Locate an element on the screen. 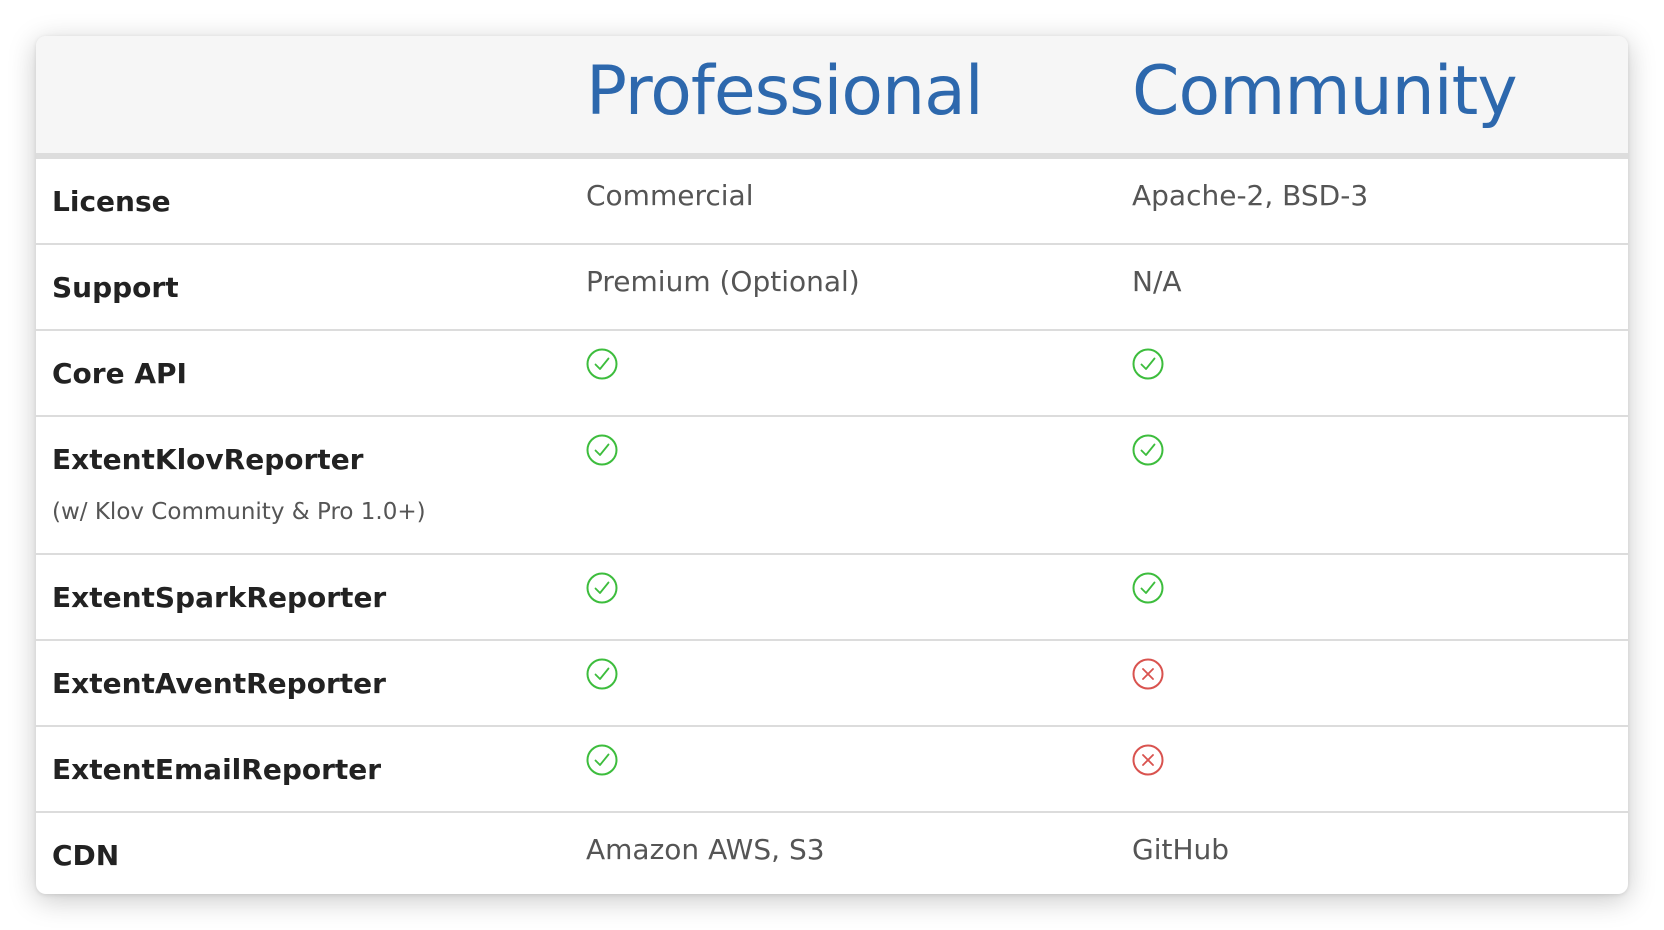 Image resolution: width=1664 pixels, height=930 pixels. table-row-email-reporter: ExtentEmailReporter is located at coordinates (832, 770).